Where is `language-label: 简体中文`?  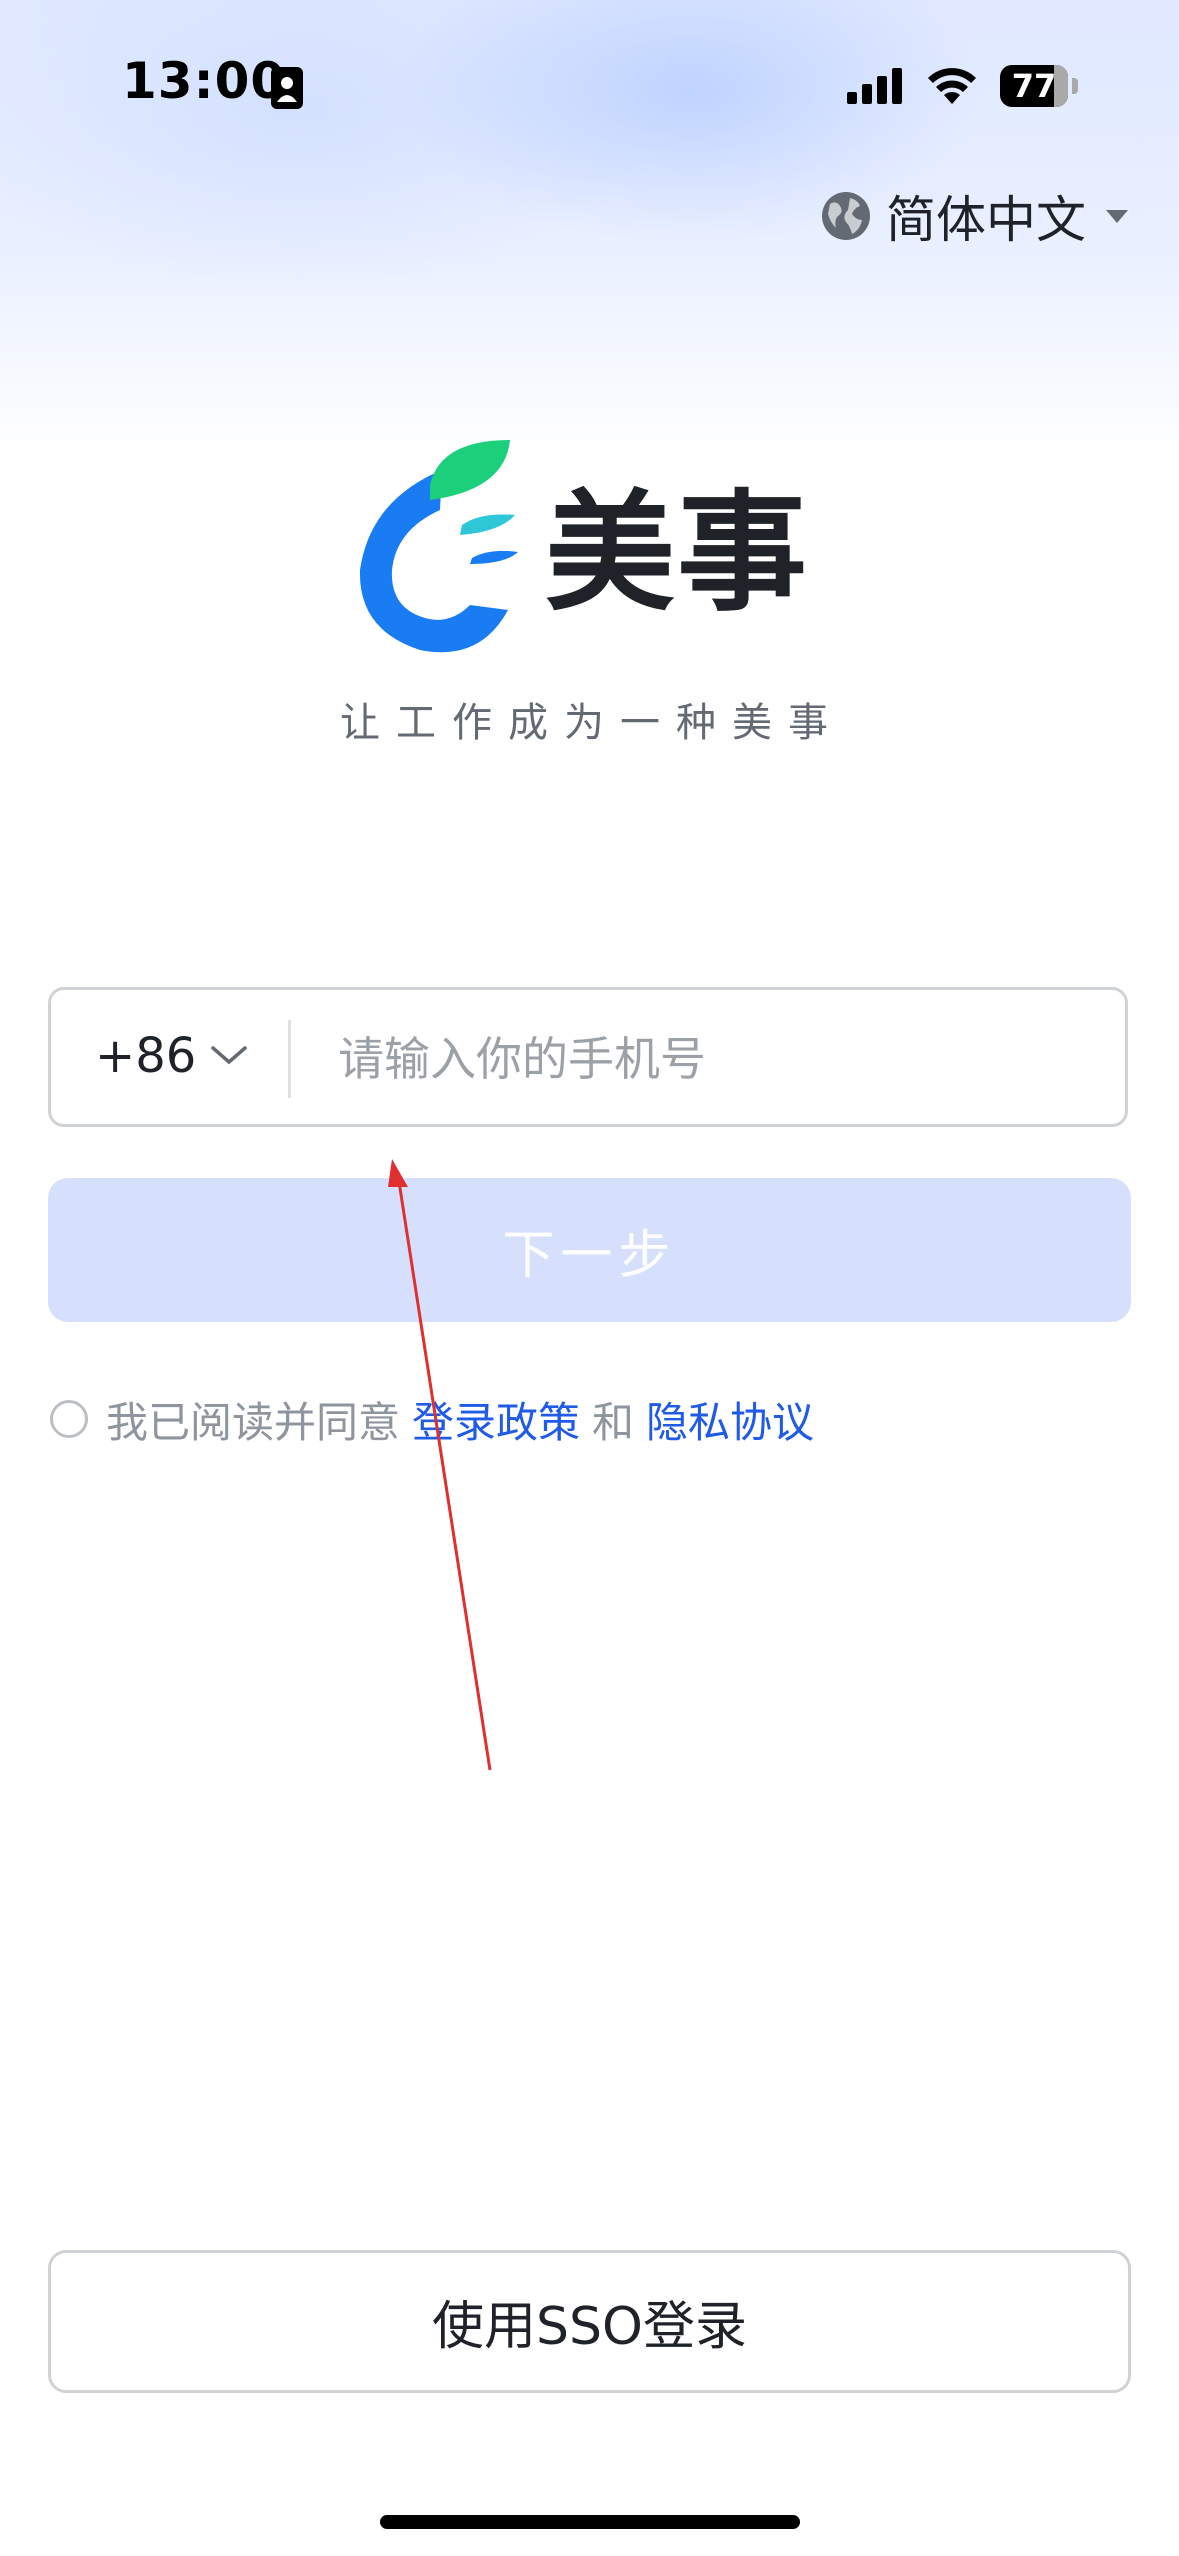
language-label: 简体中文 is located at coordinates (986, 220).